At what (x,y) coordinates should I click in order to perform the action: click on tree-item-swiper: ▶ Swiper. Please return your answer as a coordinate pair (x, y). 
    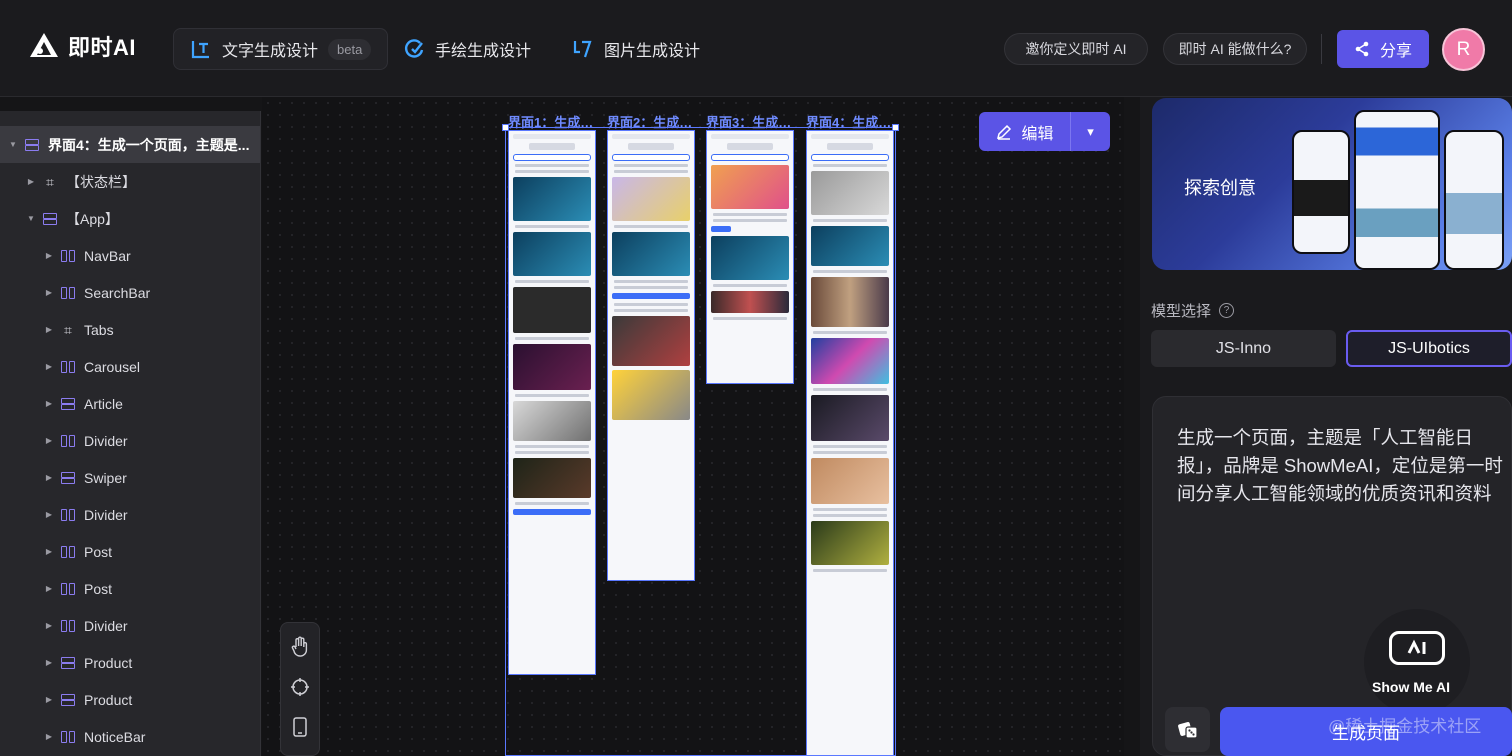
    Looking at the image, I should click on (130, 477).